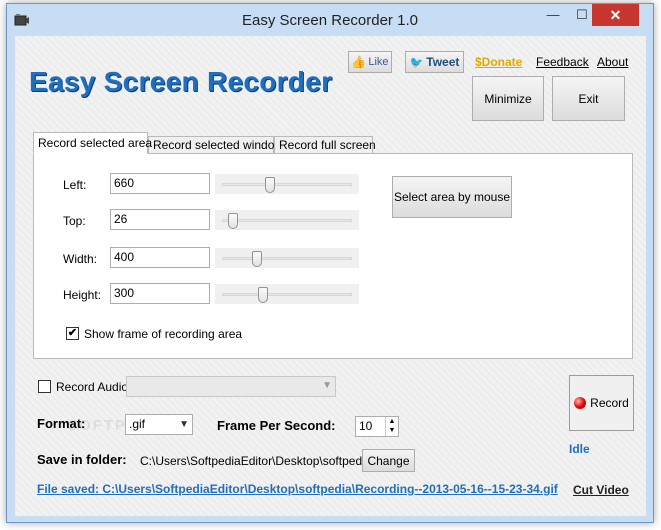 Image resolution: width=661 pixels, height=530 pixels. I want to click on show-frame-label: Show frame of recording area, so click(163, 334).